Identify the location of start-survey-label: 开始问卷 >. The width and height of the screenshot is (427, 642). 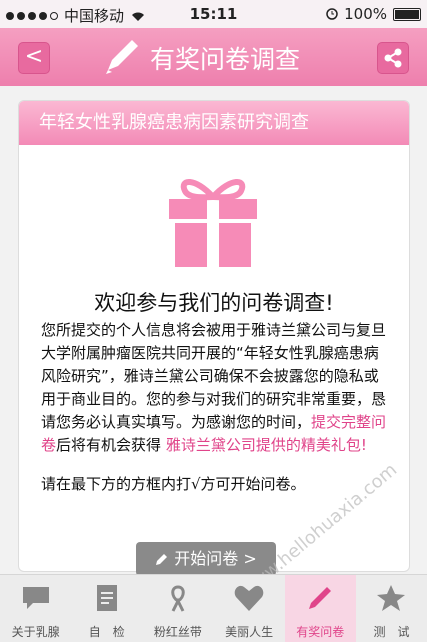
(215, 558).